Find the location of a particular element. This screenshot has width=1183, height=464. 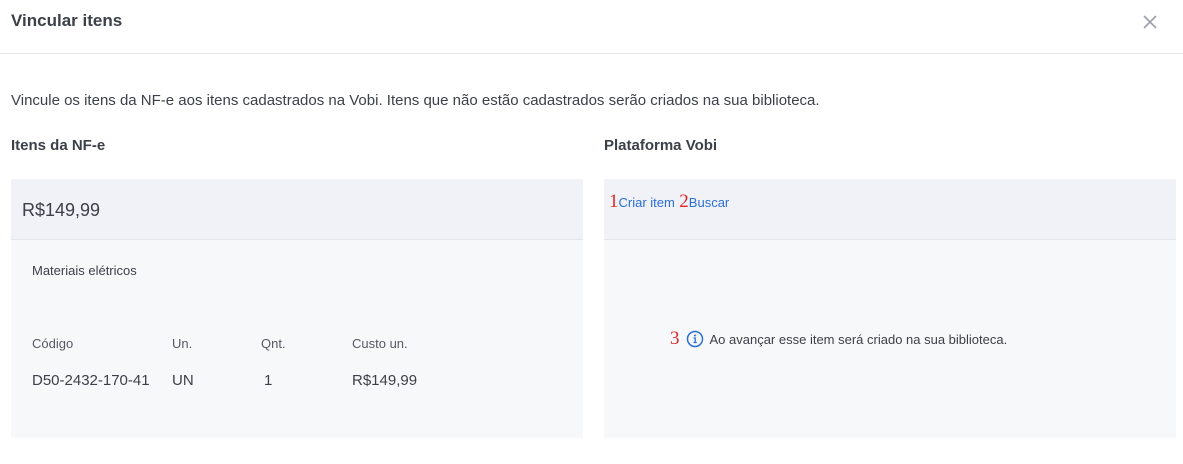

annotation-marker-3: 3 is located at coordinates (675, 338).